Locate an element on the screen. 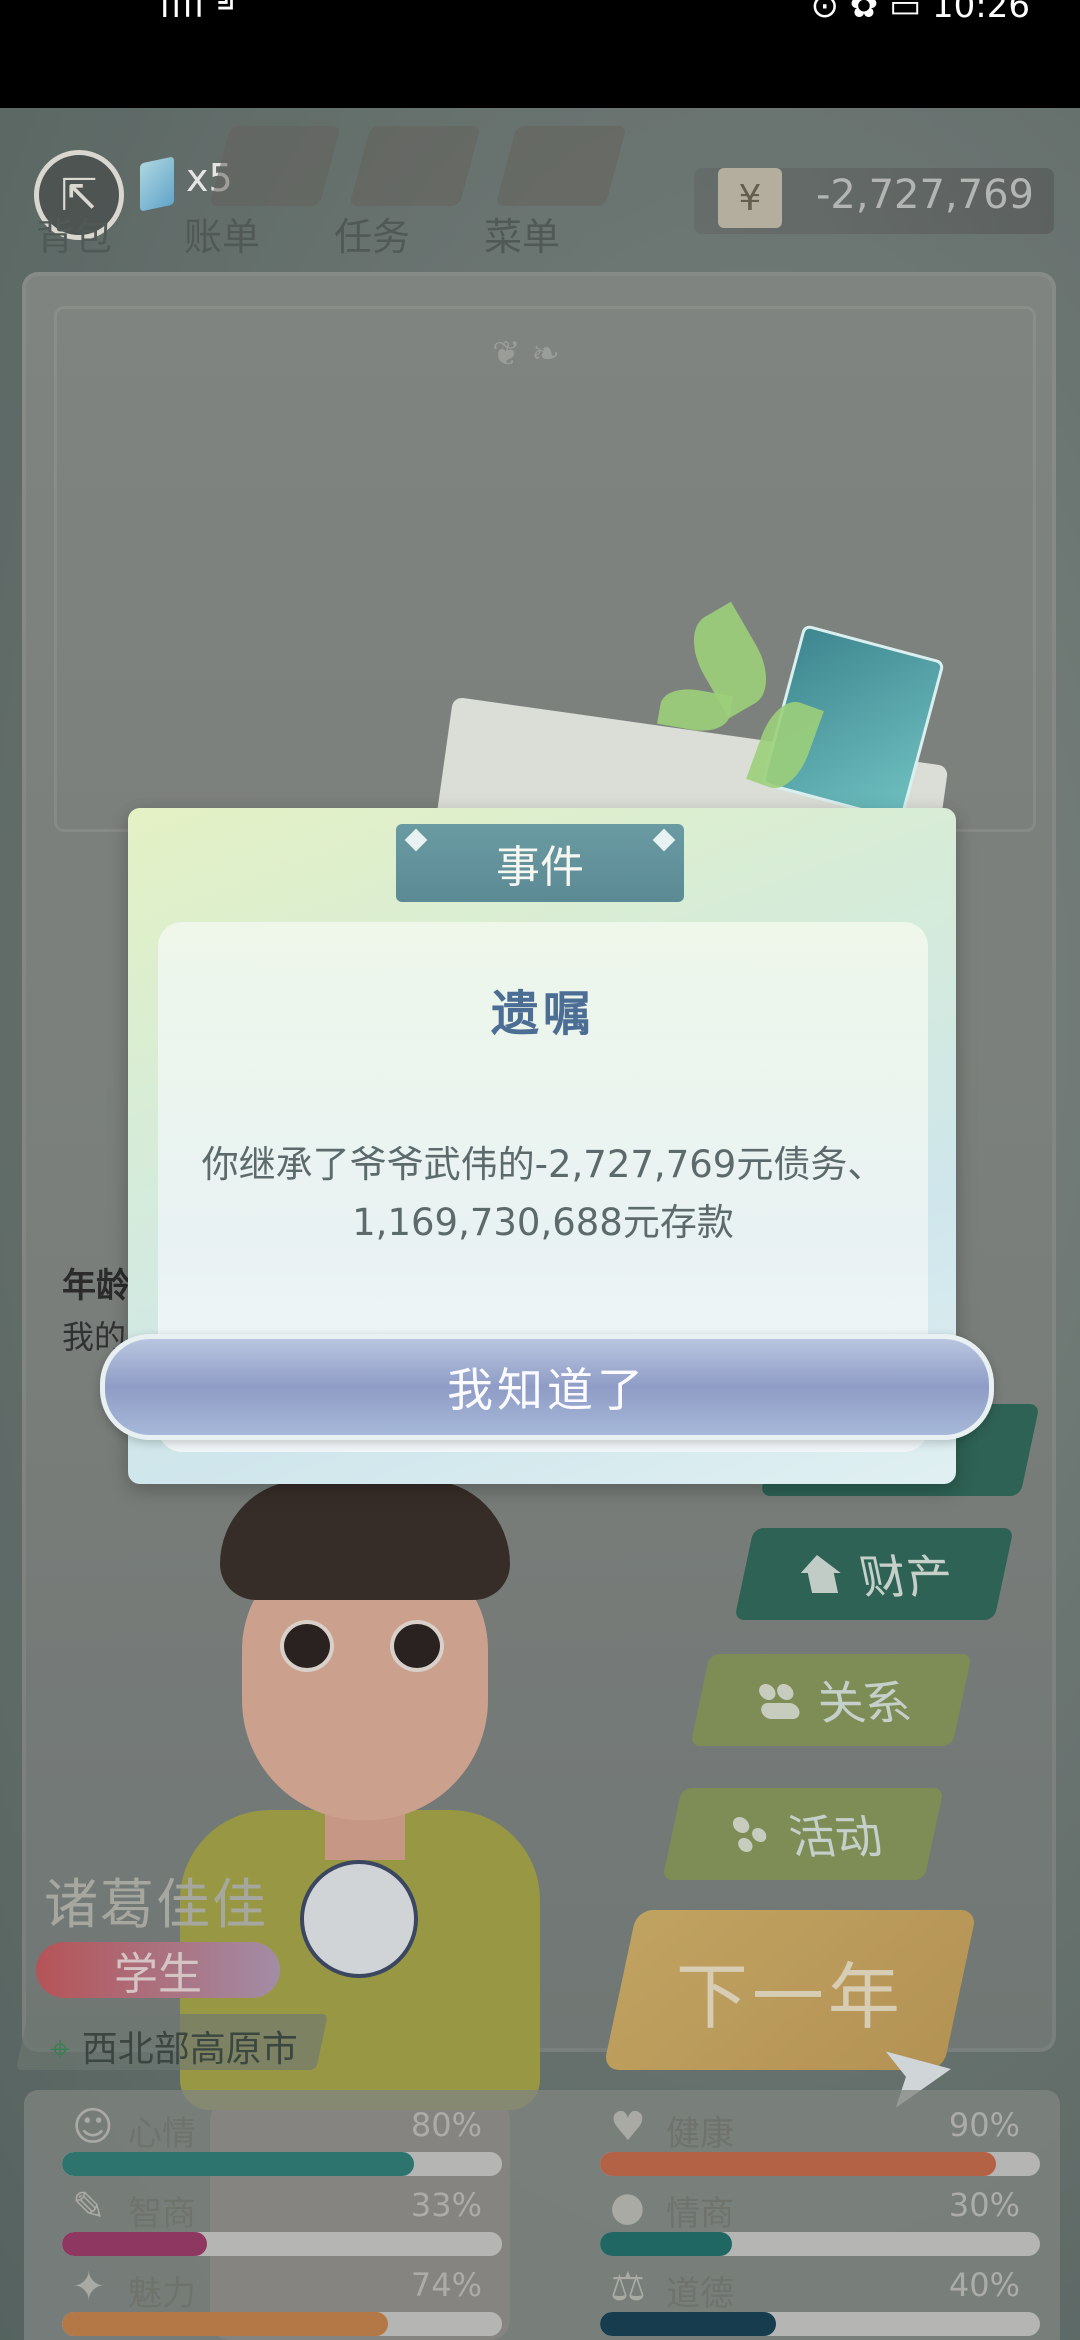 This screenshot has height=2340, width=1080. event-header: 事件 is located at coordinates (540, 863).